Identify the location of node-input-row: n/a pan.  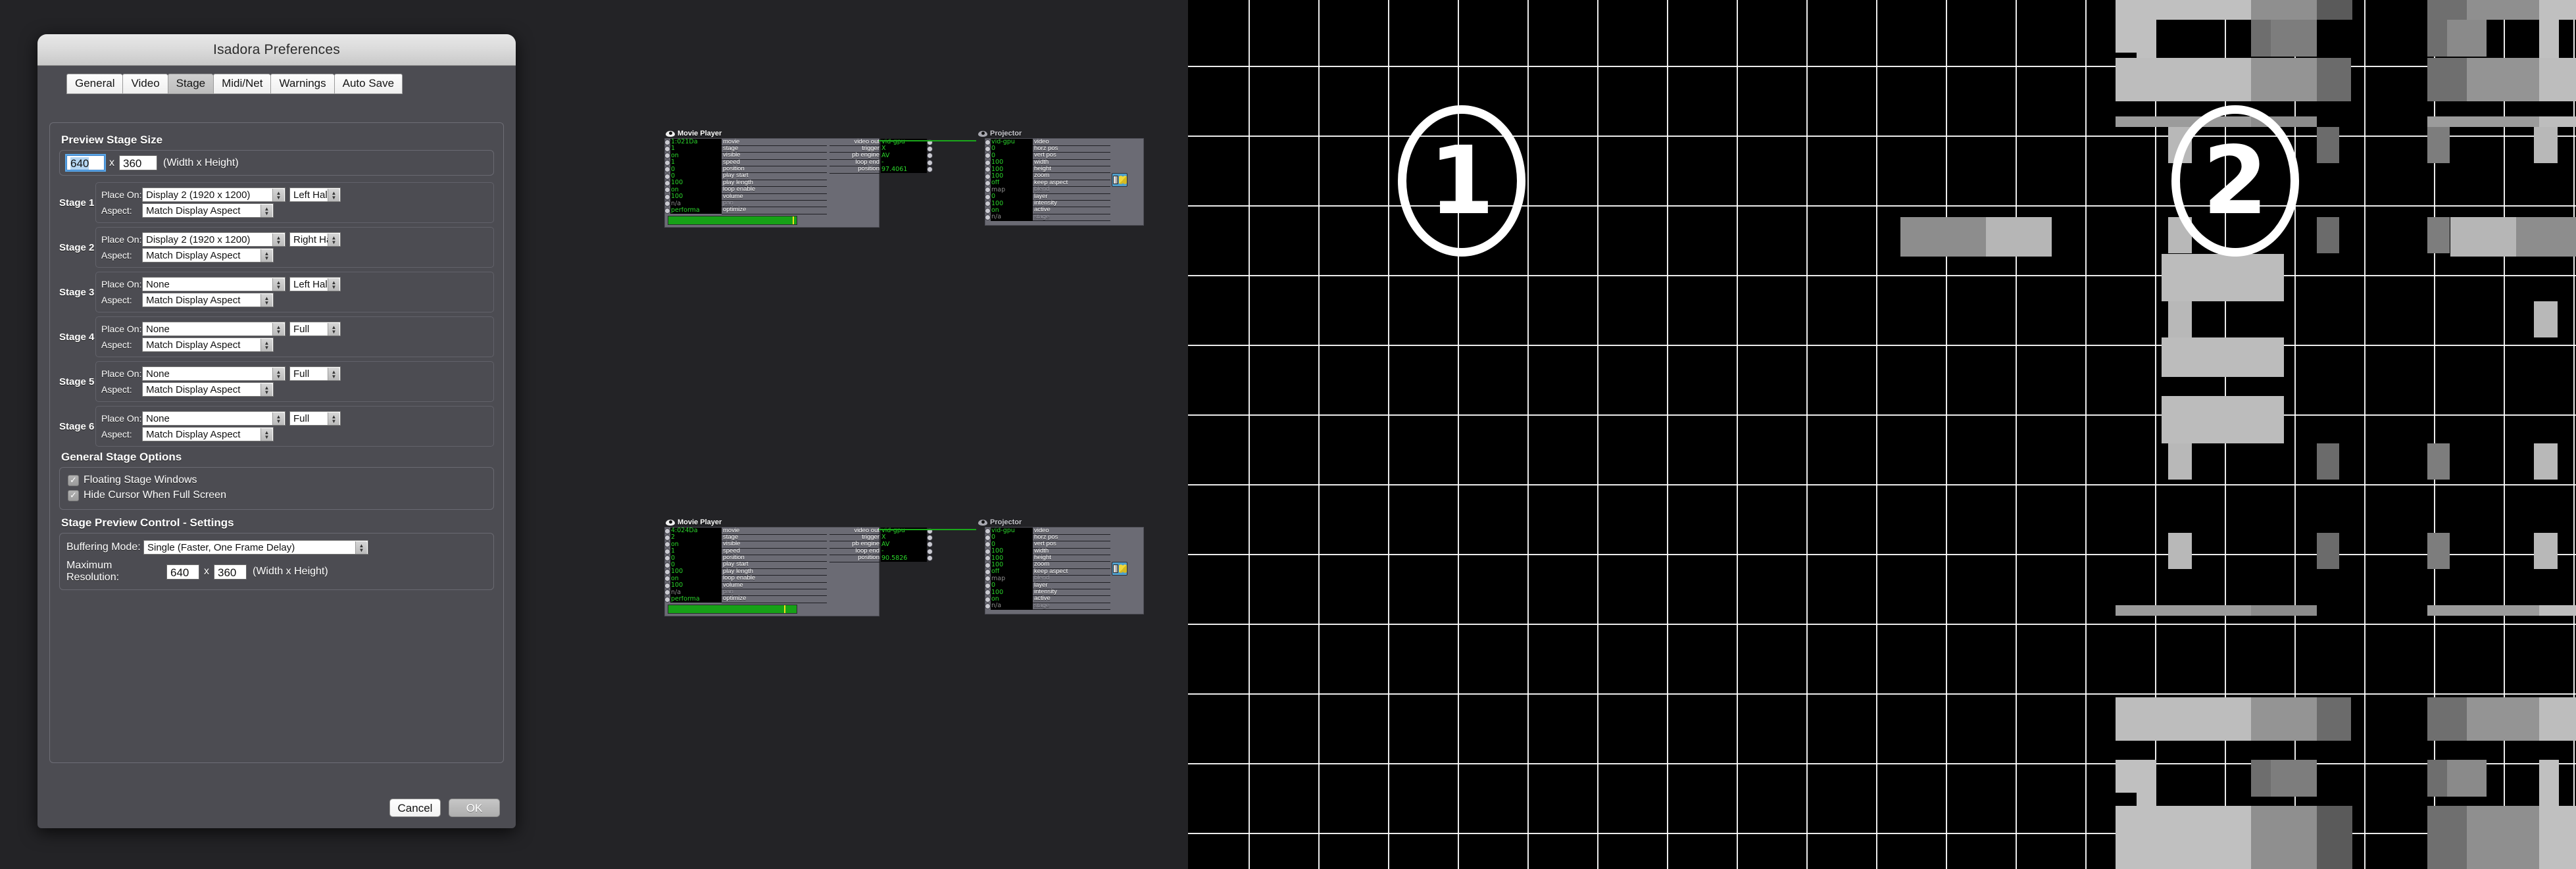
(772, 592).